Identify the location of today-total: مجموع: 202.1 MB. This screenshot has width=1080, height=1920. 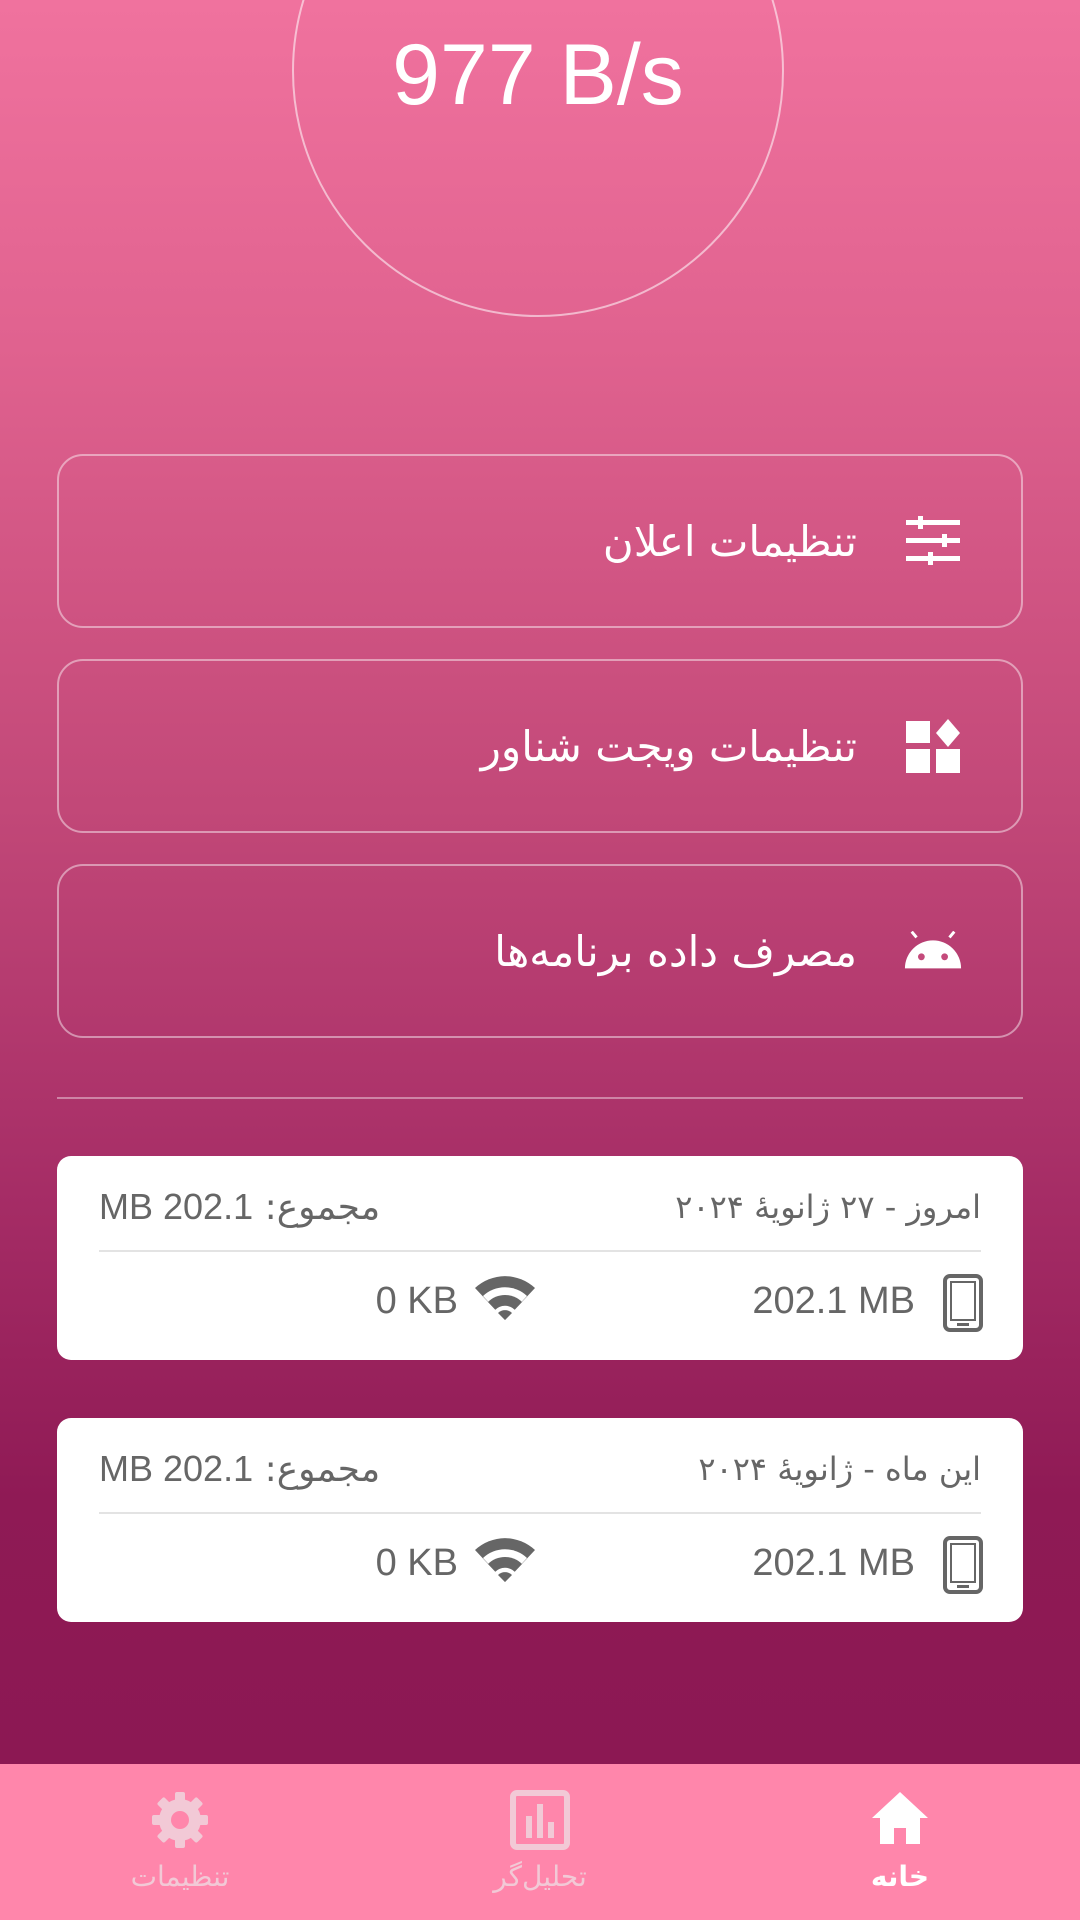
(239, 1207).